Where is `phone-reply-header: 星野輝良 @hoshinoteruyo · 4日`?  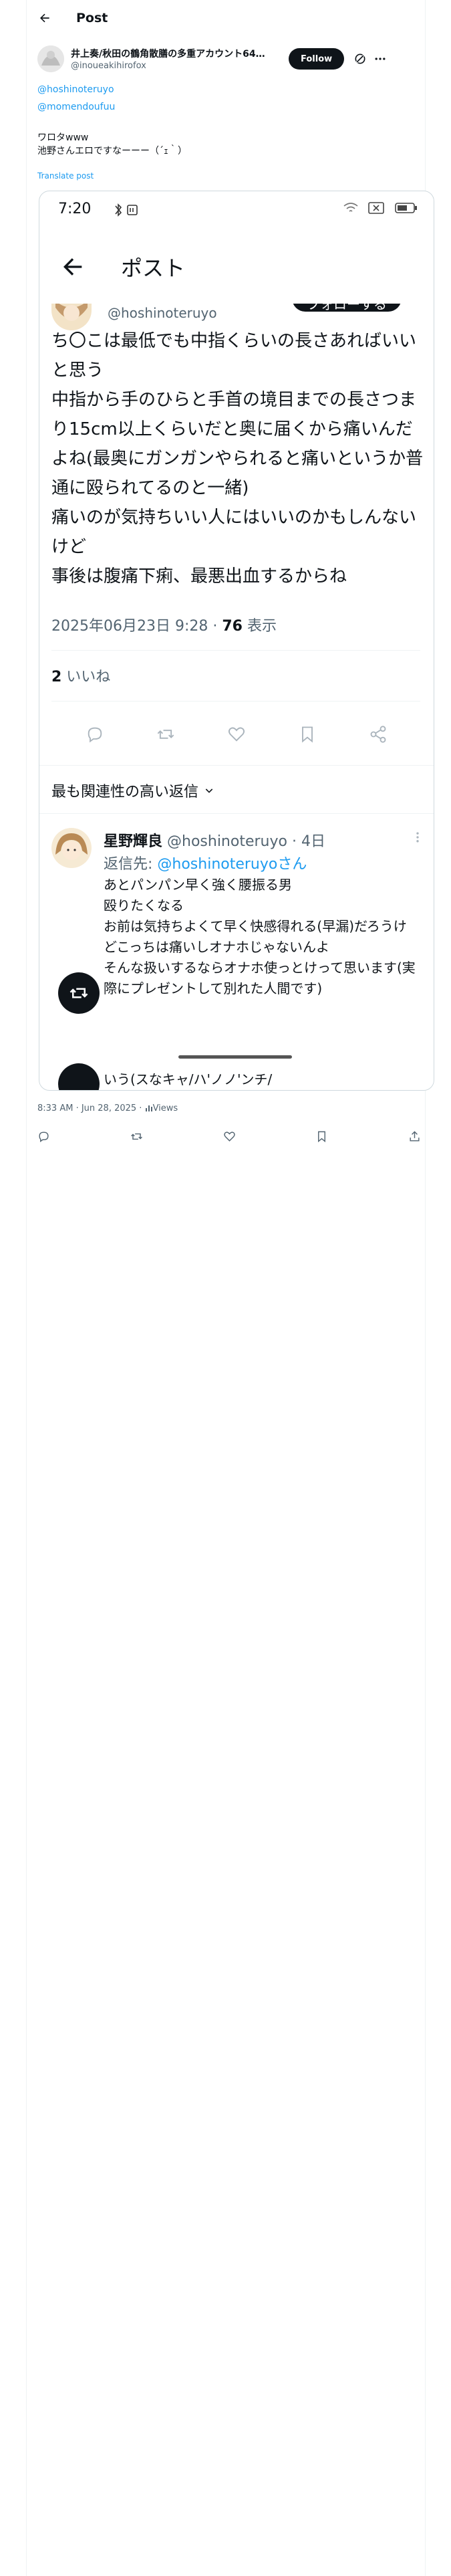
phone-reply-header: 星野輝良 @hoshinoteruyo · 4日 is located at coordinates (214, 840).